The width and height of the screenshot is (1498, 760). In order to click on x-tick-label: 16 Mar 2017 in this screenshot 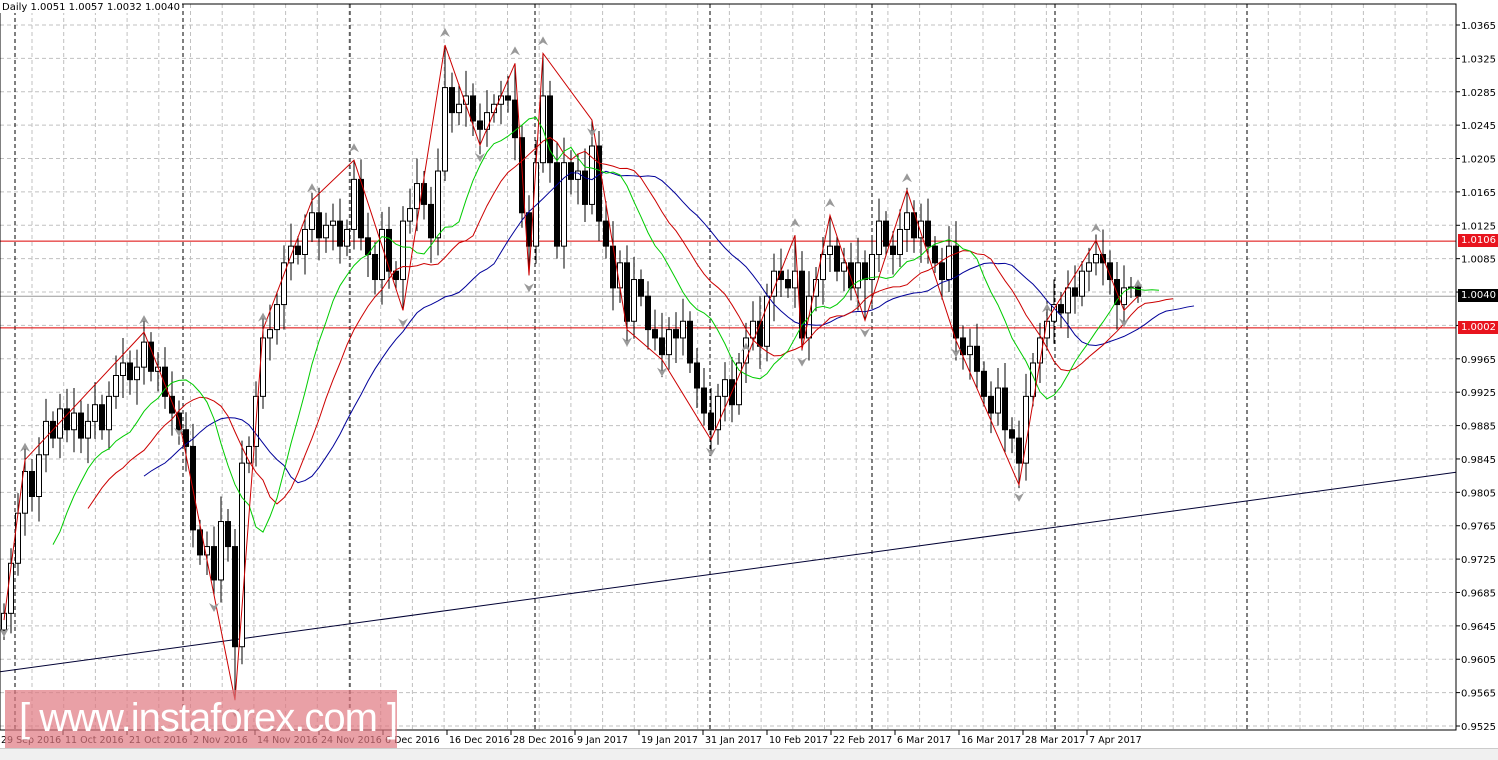, I will do `click(991, 740)`.